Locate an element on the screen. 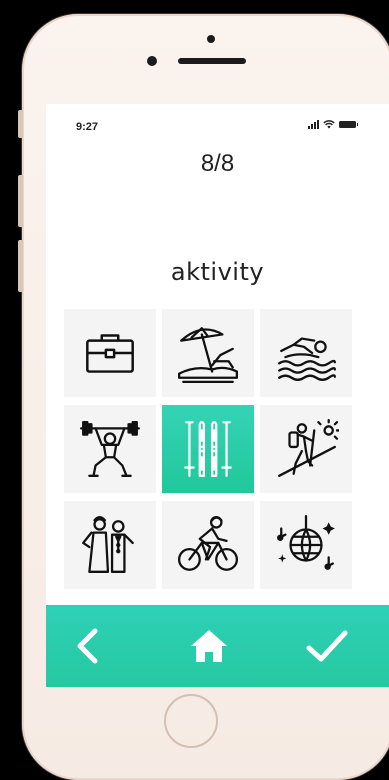 This screenshot has height=780, width=389. battery-icon is located at coordinates (348, 124).